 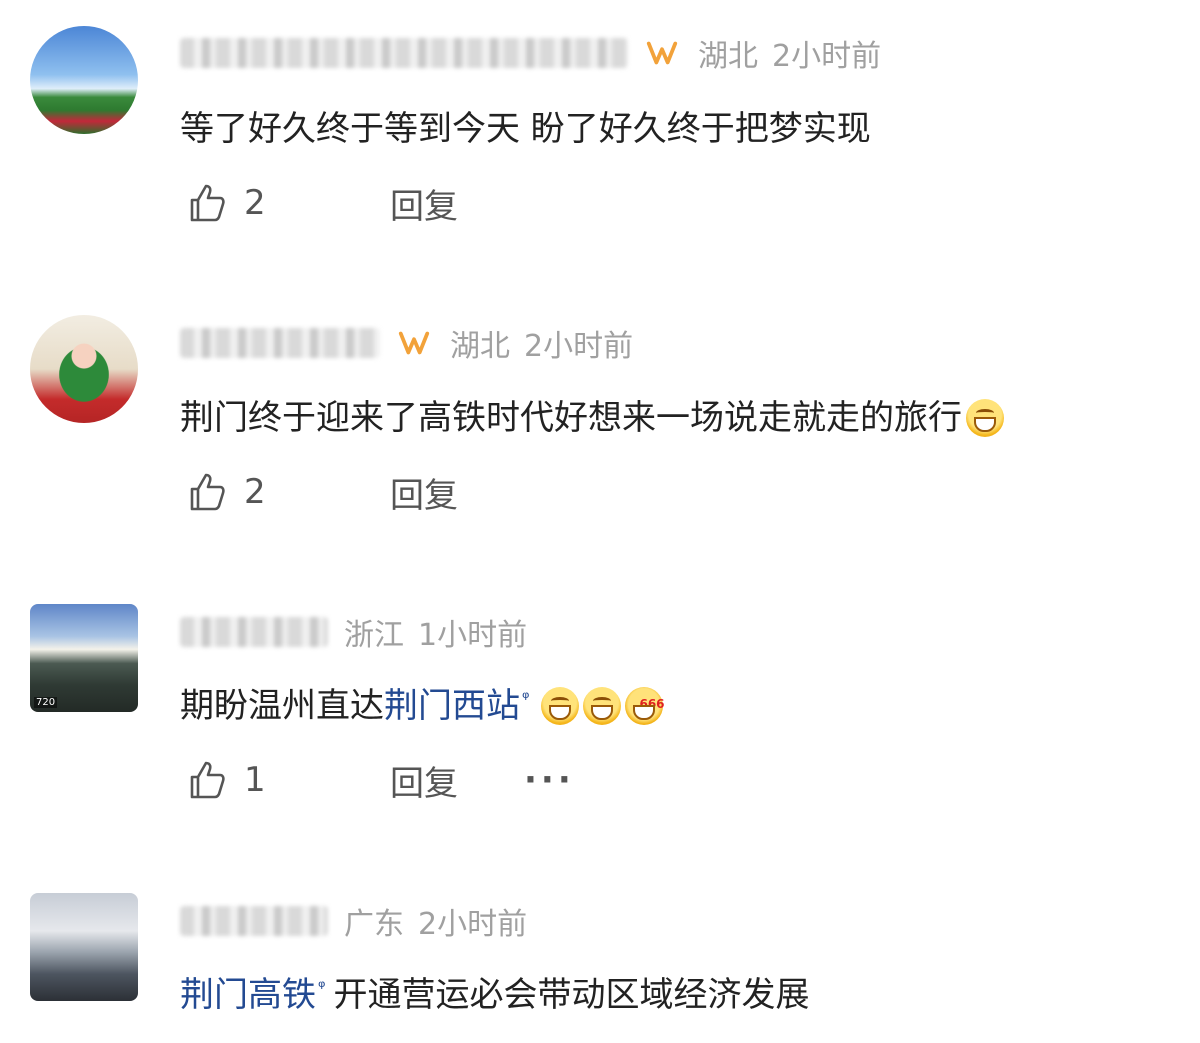 I want to click on timestamp: 1小时前, so click(x=473, y=635).